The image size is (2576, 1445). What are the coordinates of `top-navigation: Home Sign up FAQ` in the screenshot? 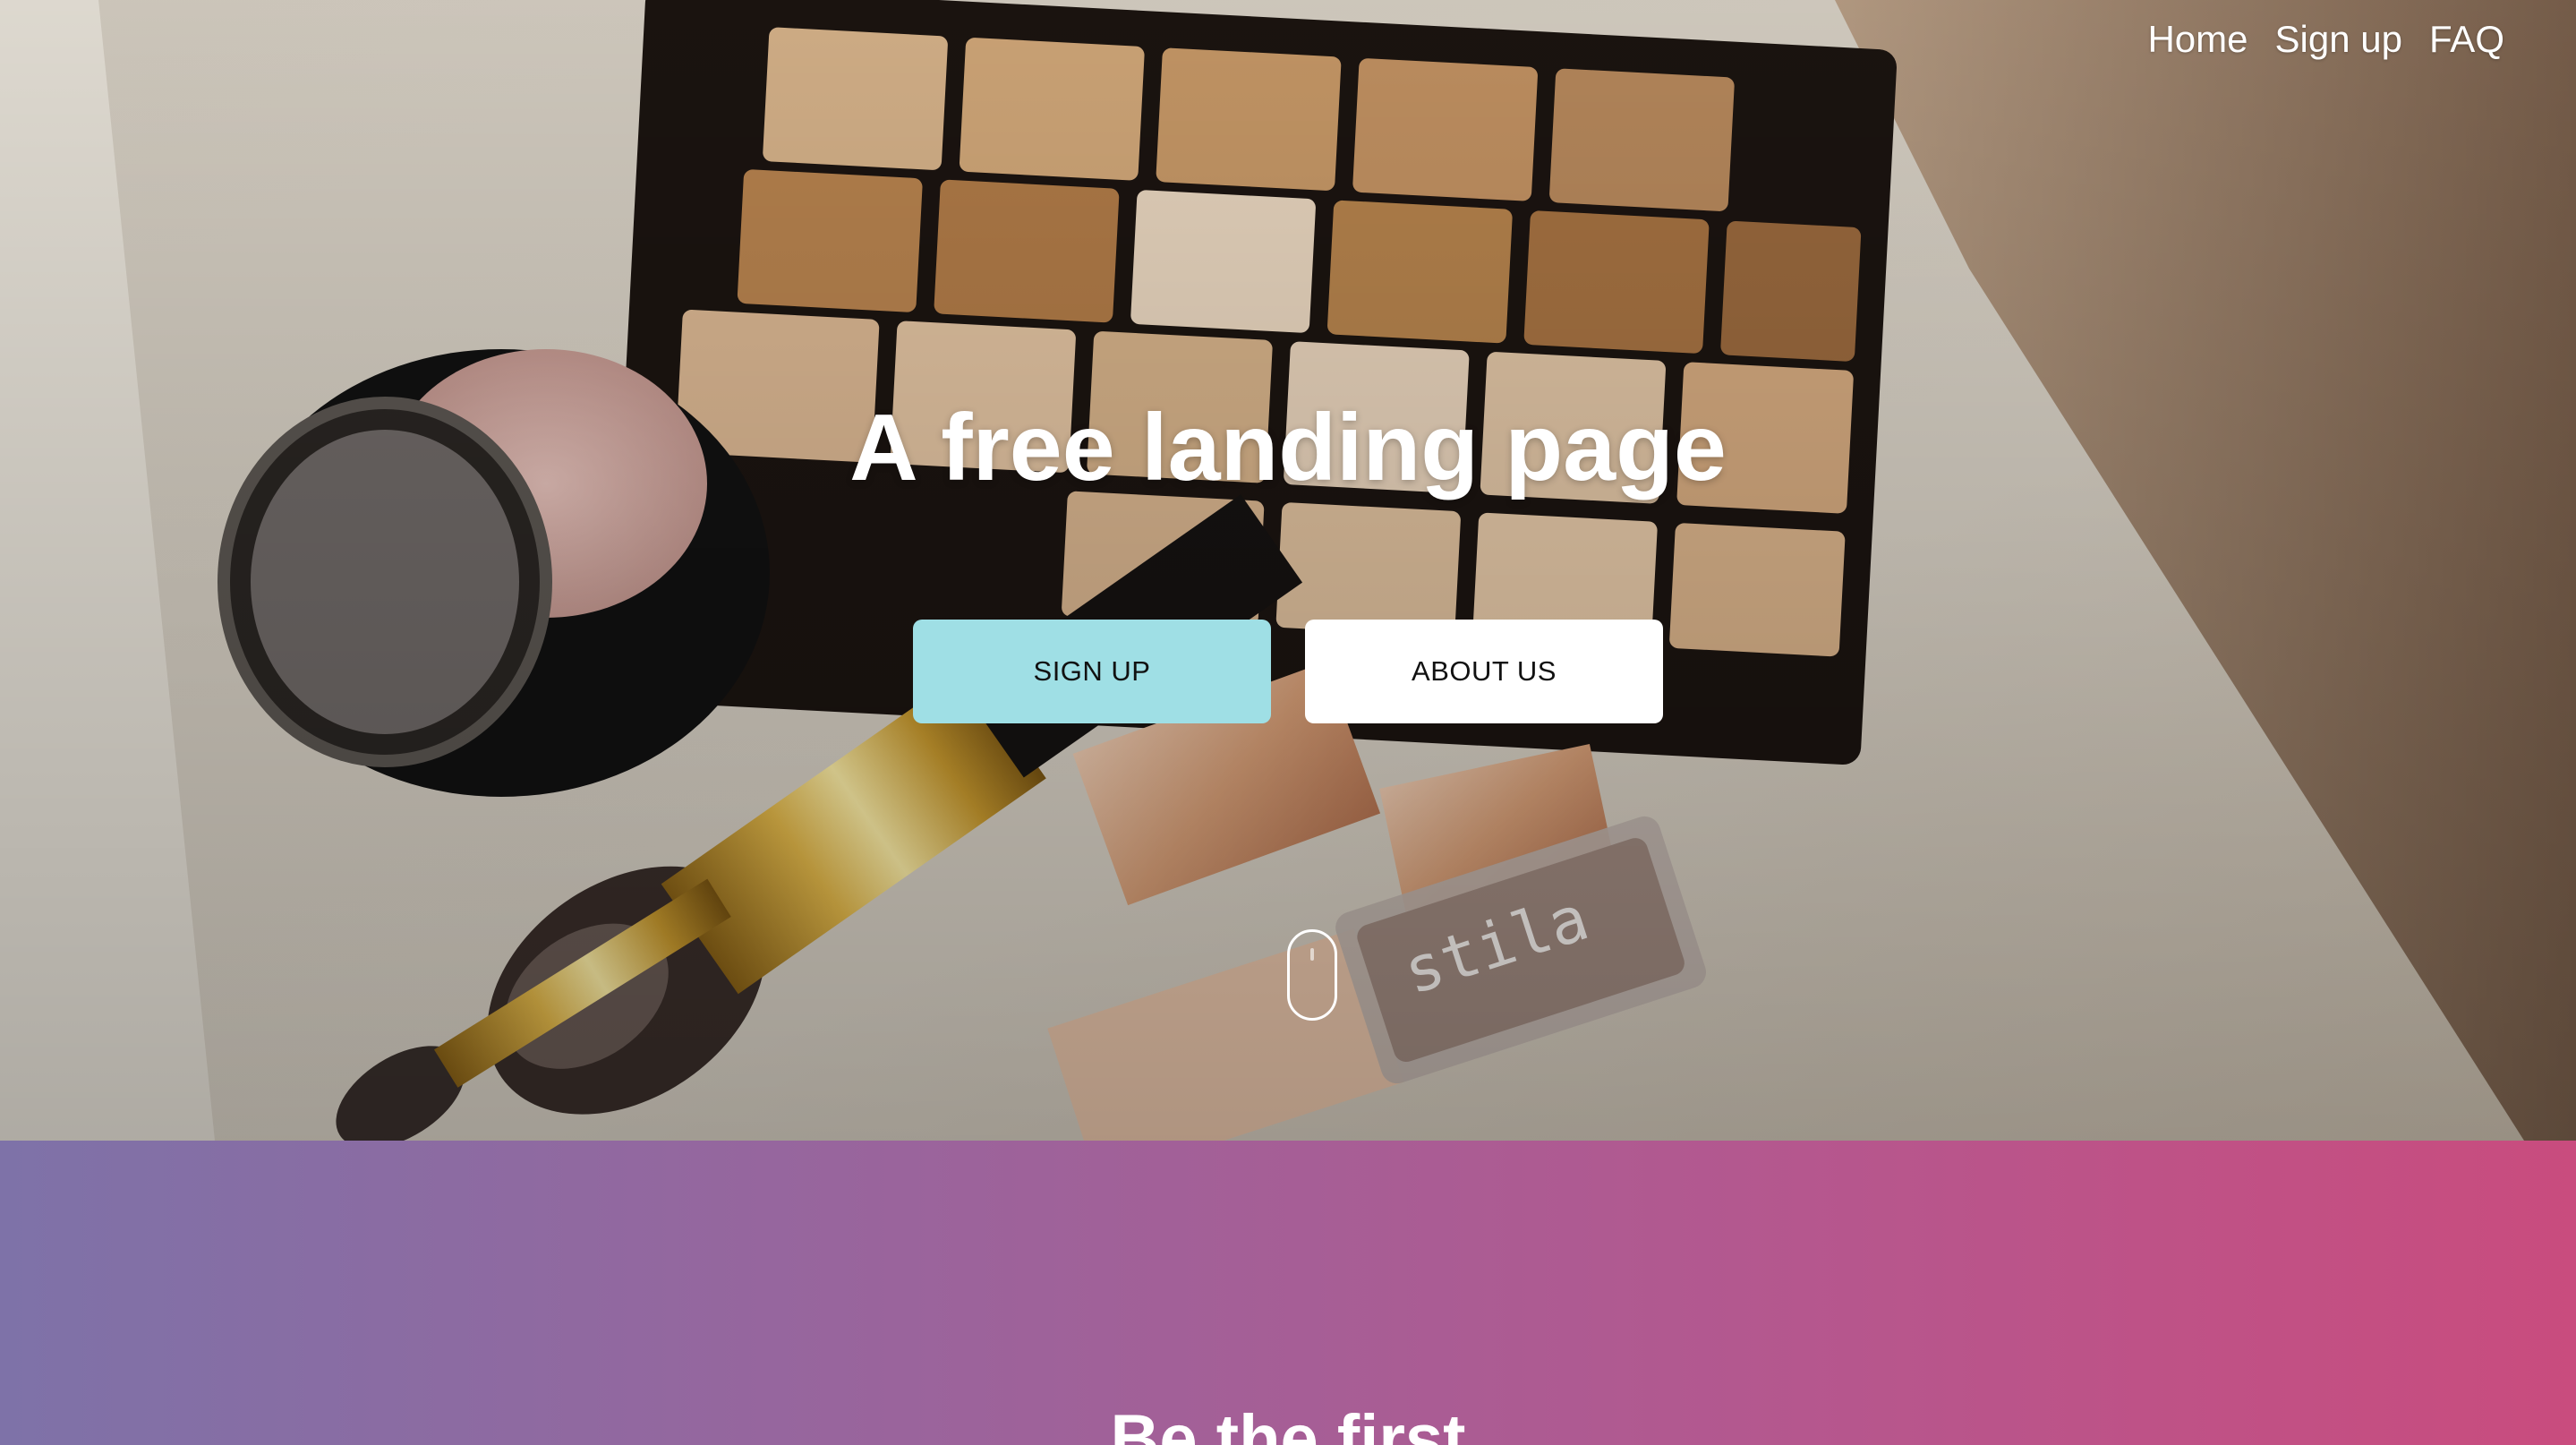 It's located at (2325, 39).